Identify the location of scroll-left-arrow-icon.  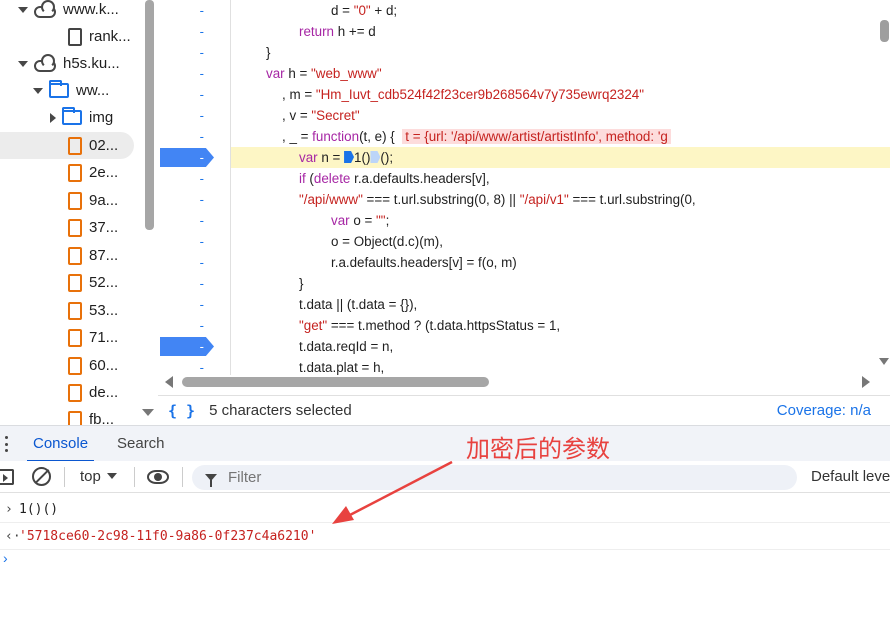
(169, 382).